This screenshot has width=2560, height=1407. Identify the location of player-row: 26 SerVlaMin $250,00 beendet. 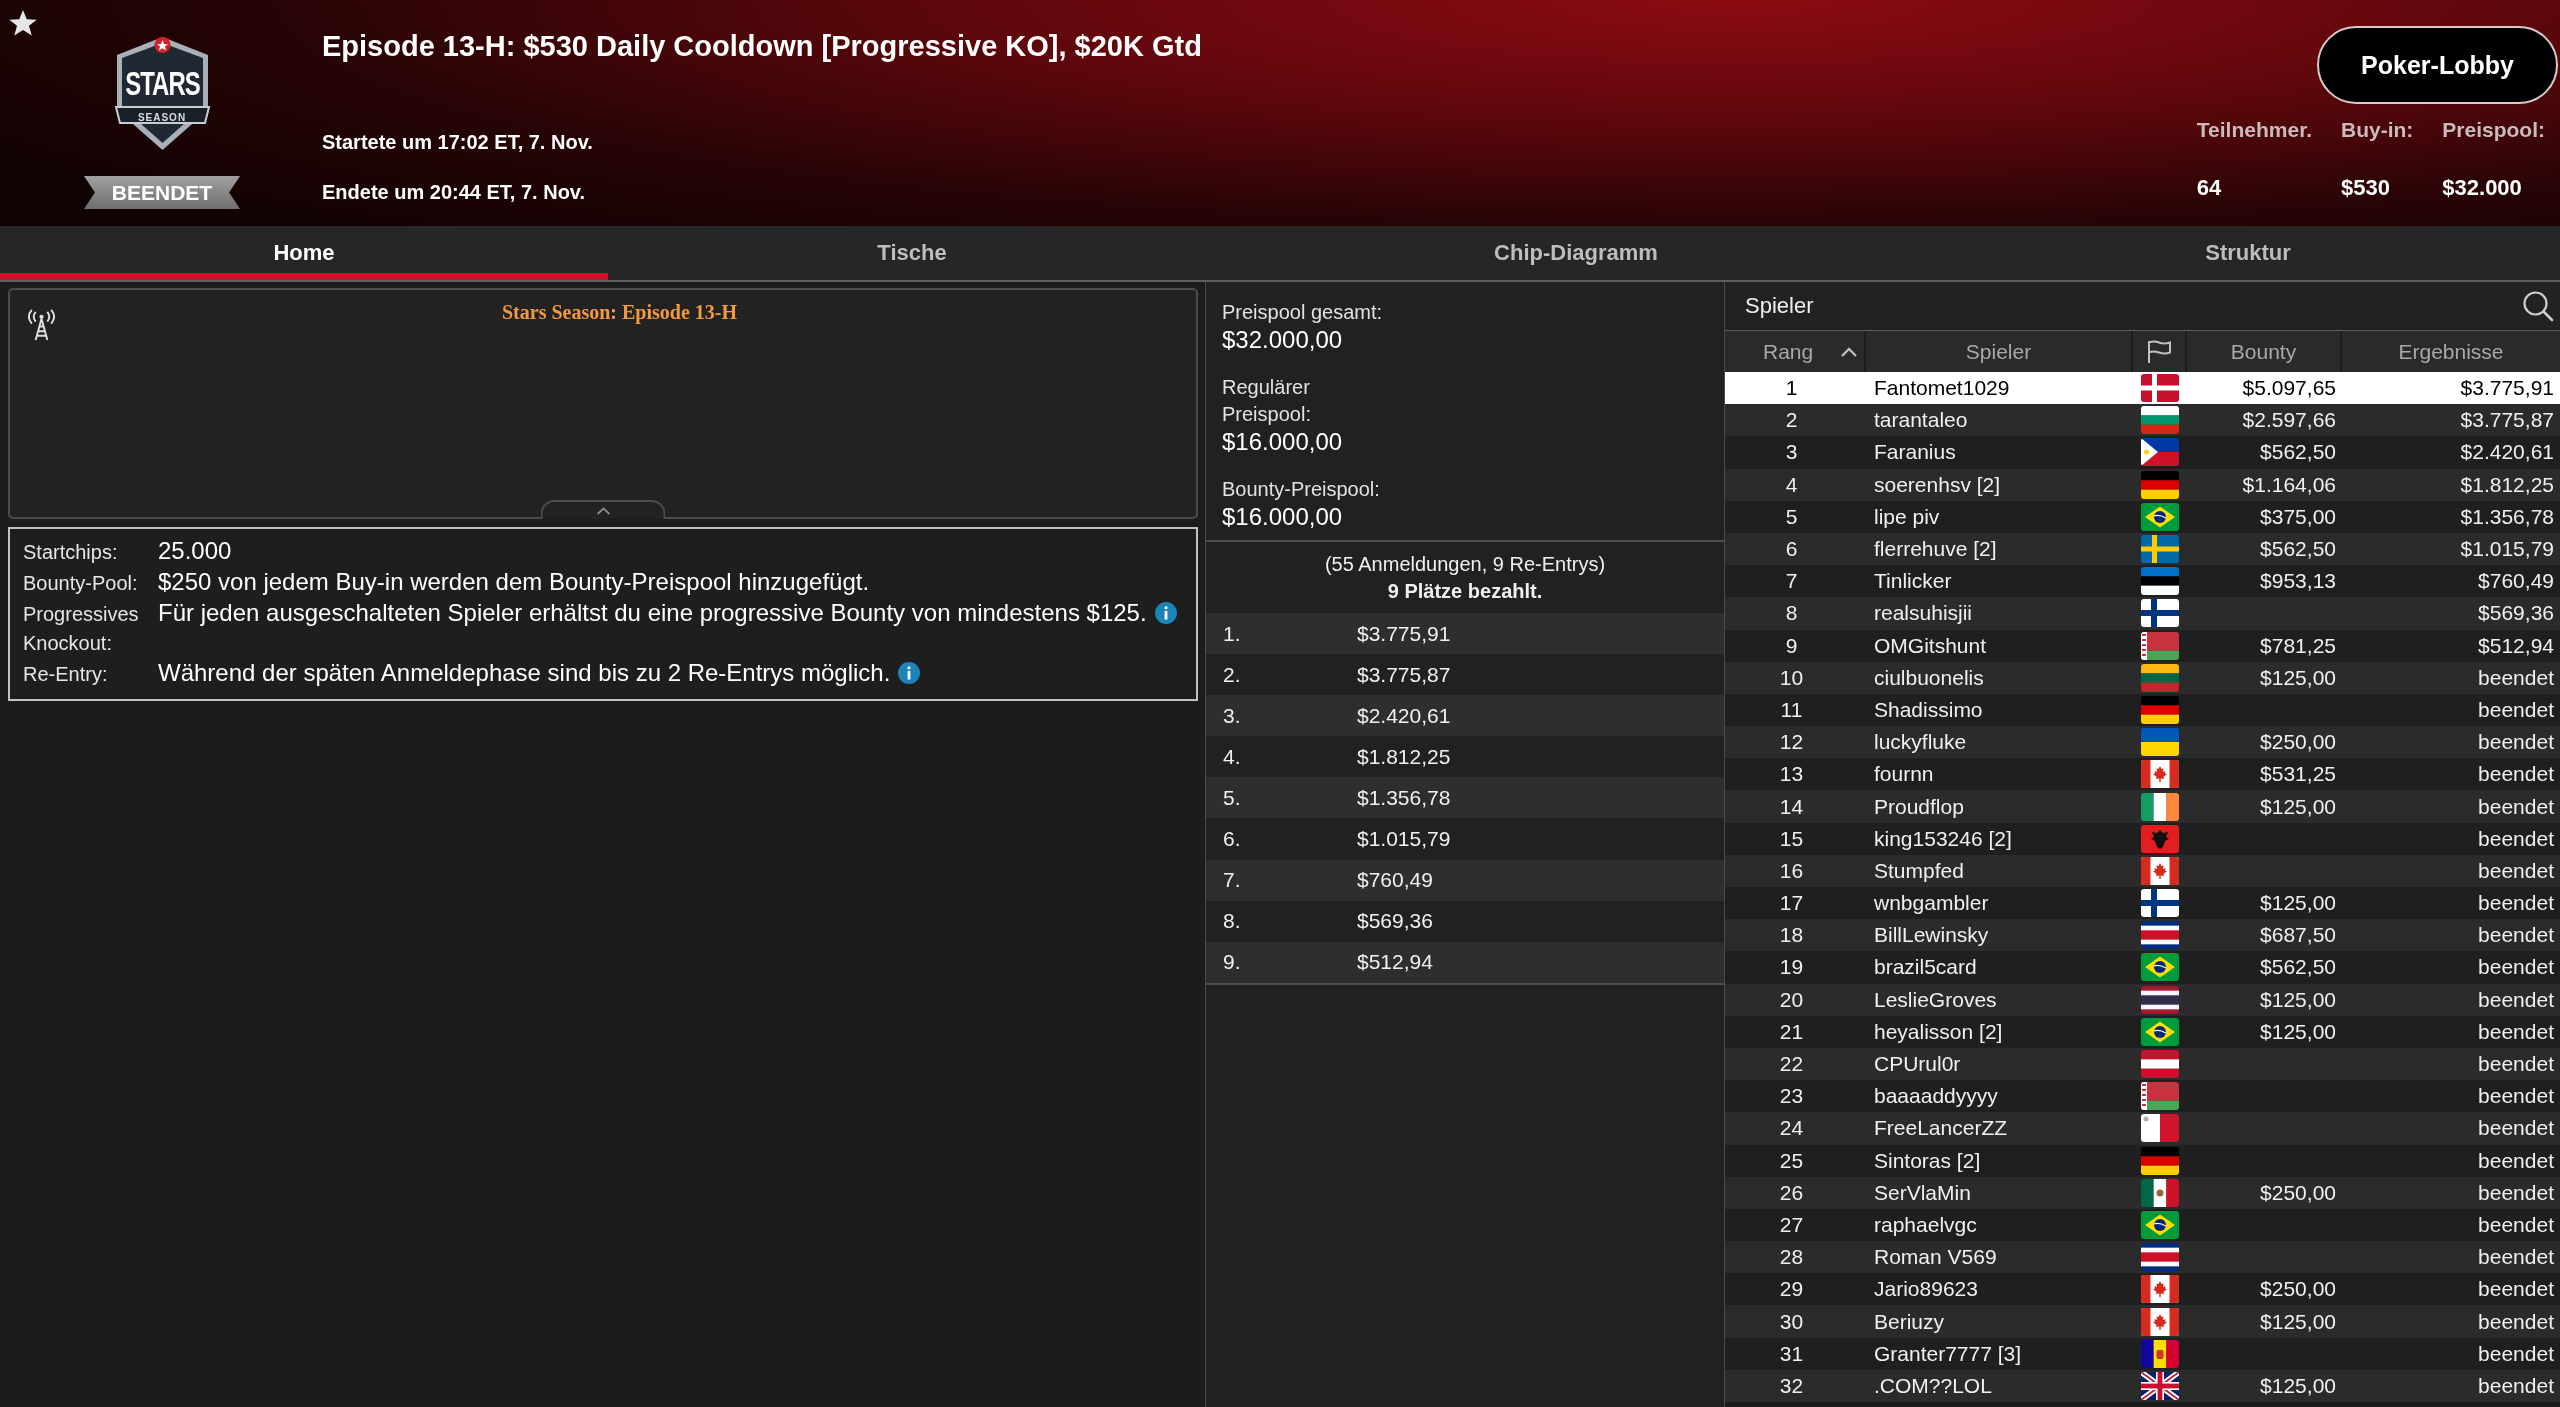
(2142, 1192).